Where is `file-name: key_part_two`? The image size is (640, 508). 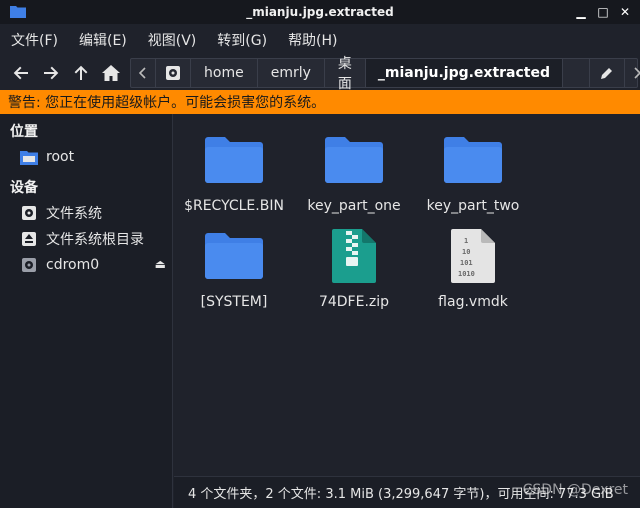 file-name: key_part_two is located at coordinates (473, 206).